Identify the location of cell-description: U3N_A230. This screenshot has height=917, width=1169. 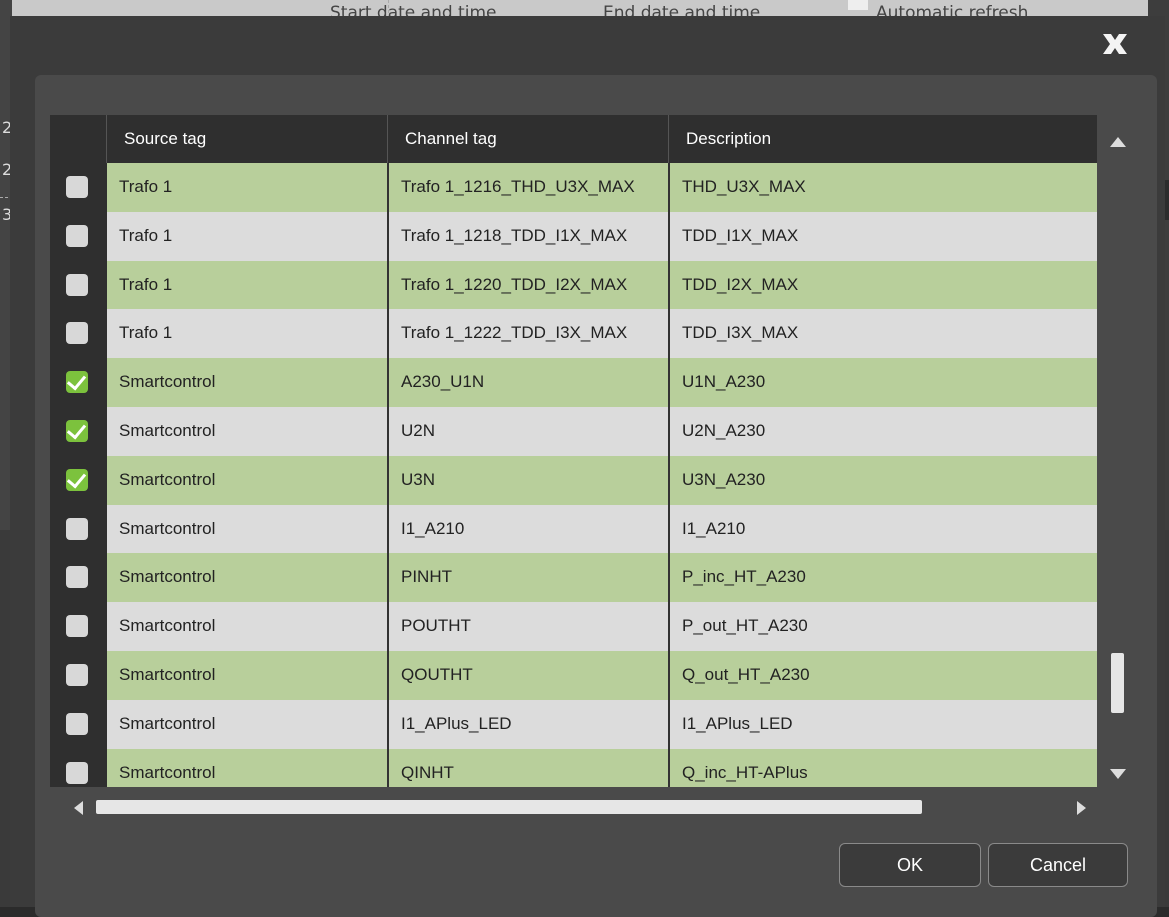
(882, 480).